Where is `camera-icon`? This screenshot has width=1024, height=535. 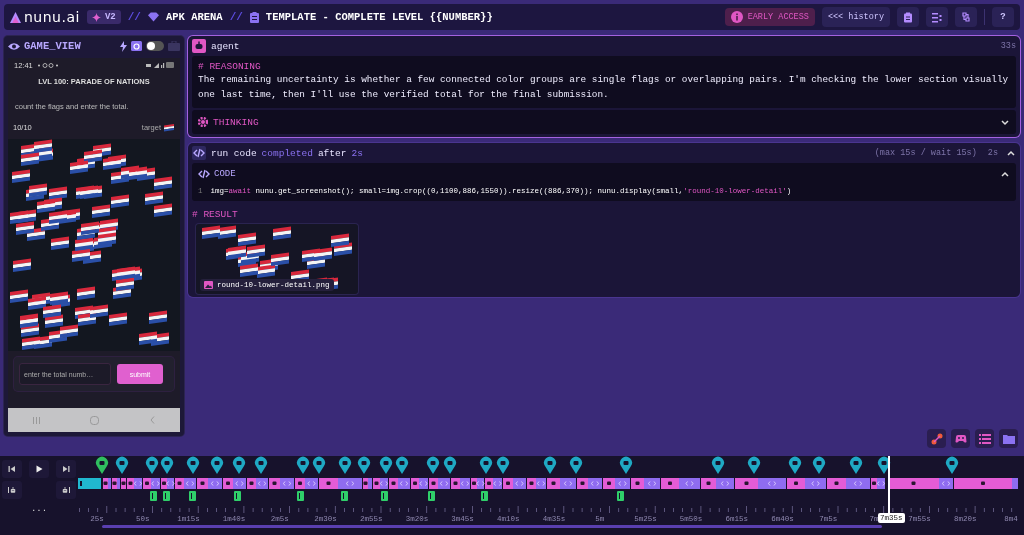 camera-icon is located at coordinates (136, 46).